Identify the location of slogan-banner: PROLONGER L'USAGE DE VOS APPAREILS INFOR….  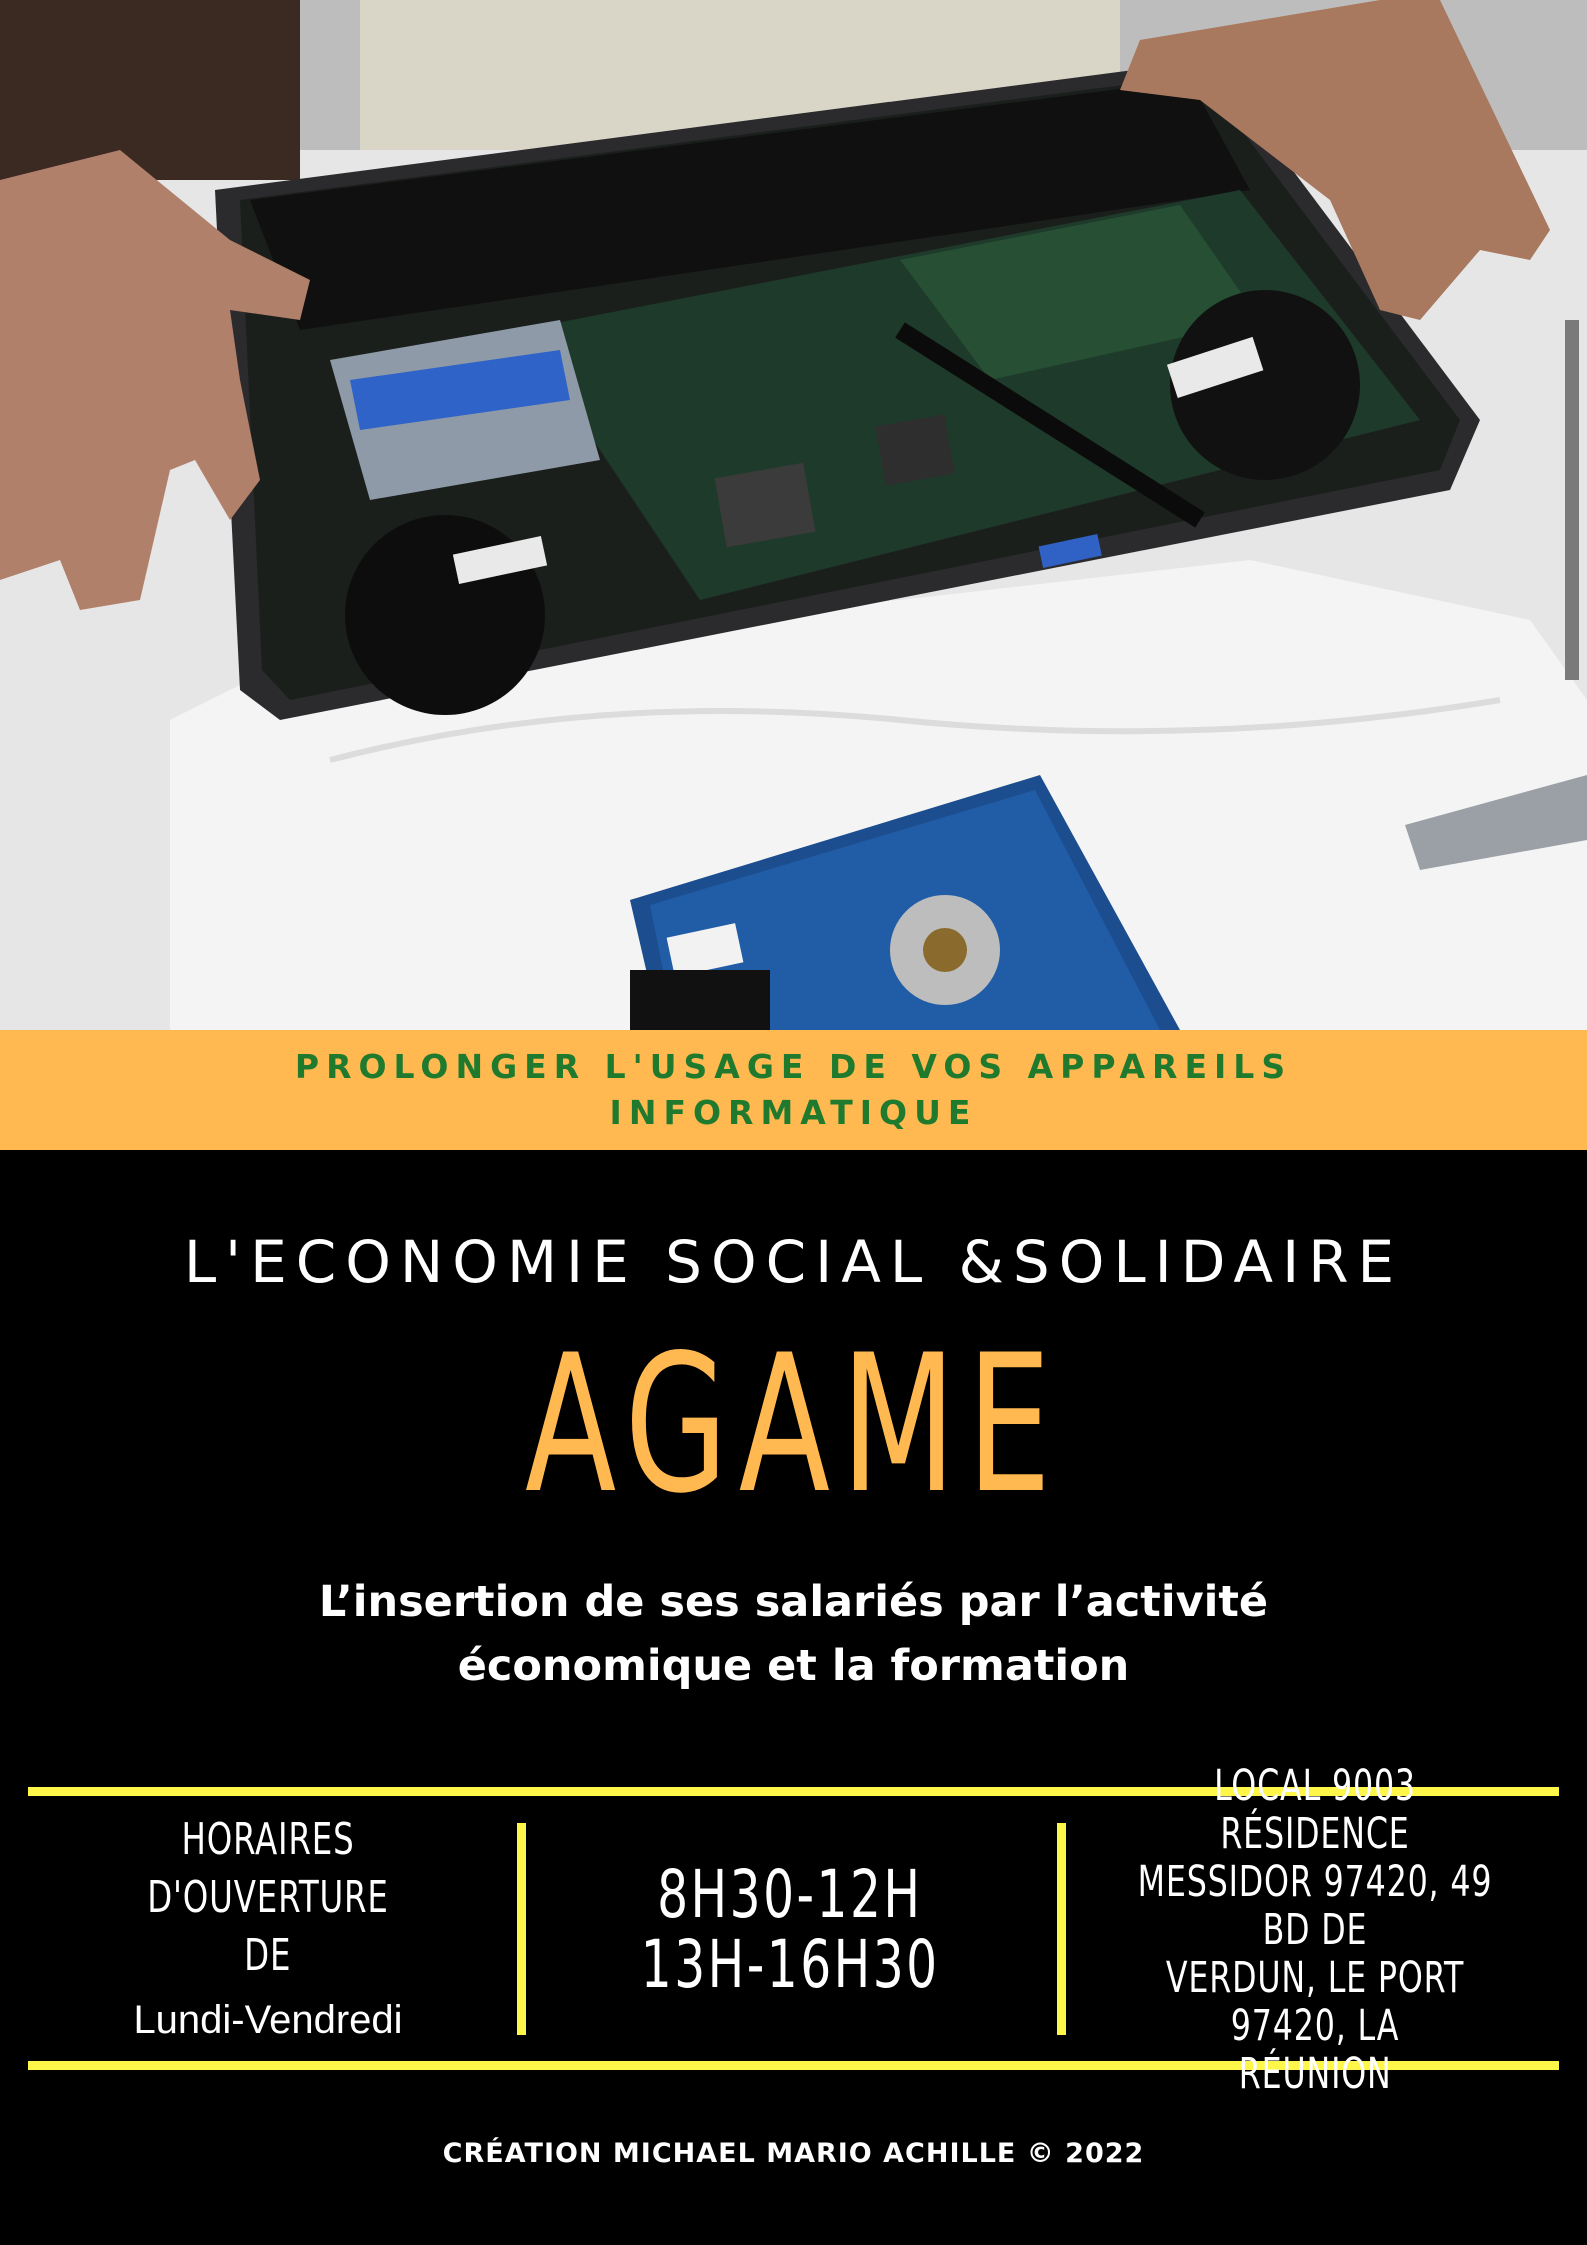
(793, 1090).